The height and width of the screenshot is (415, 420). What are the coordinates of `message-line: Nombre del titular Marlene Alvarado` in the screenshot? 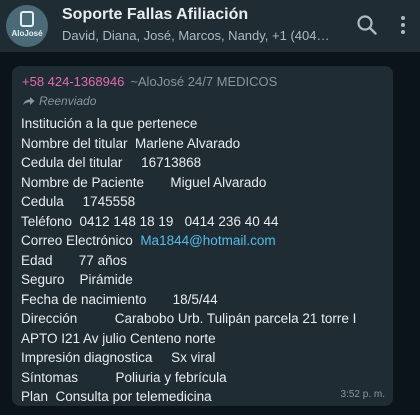 It's located at (204, 144).